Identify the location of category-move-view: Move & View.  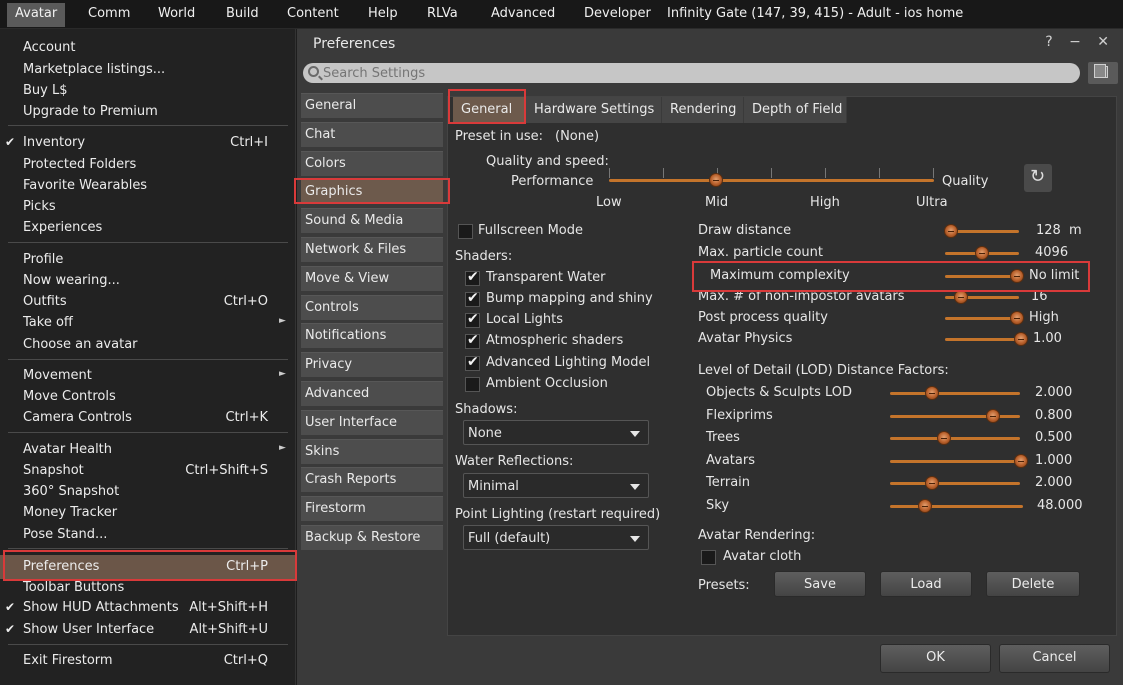
(372, 278).